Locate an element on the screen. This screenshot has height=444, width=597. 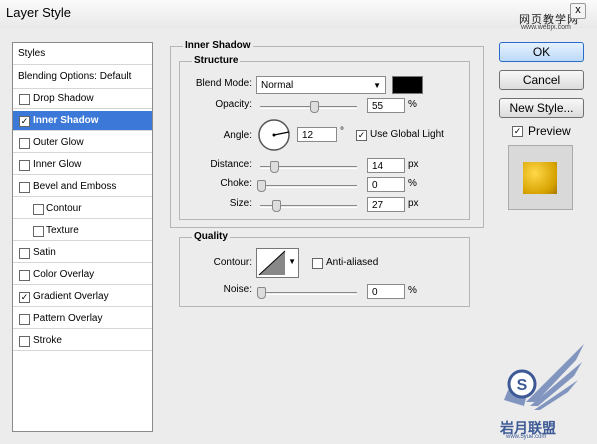
style-item-inner-shadow: ✓ Inner Shadow is located at coordinates (82, 121).